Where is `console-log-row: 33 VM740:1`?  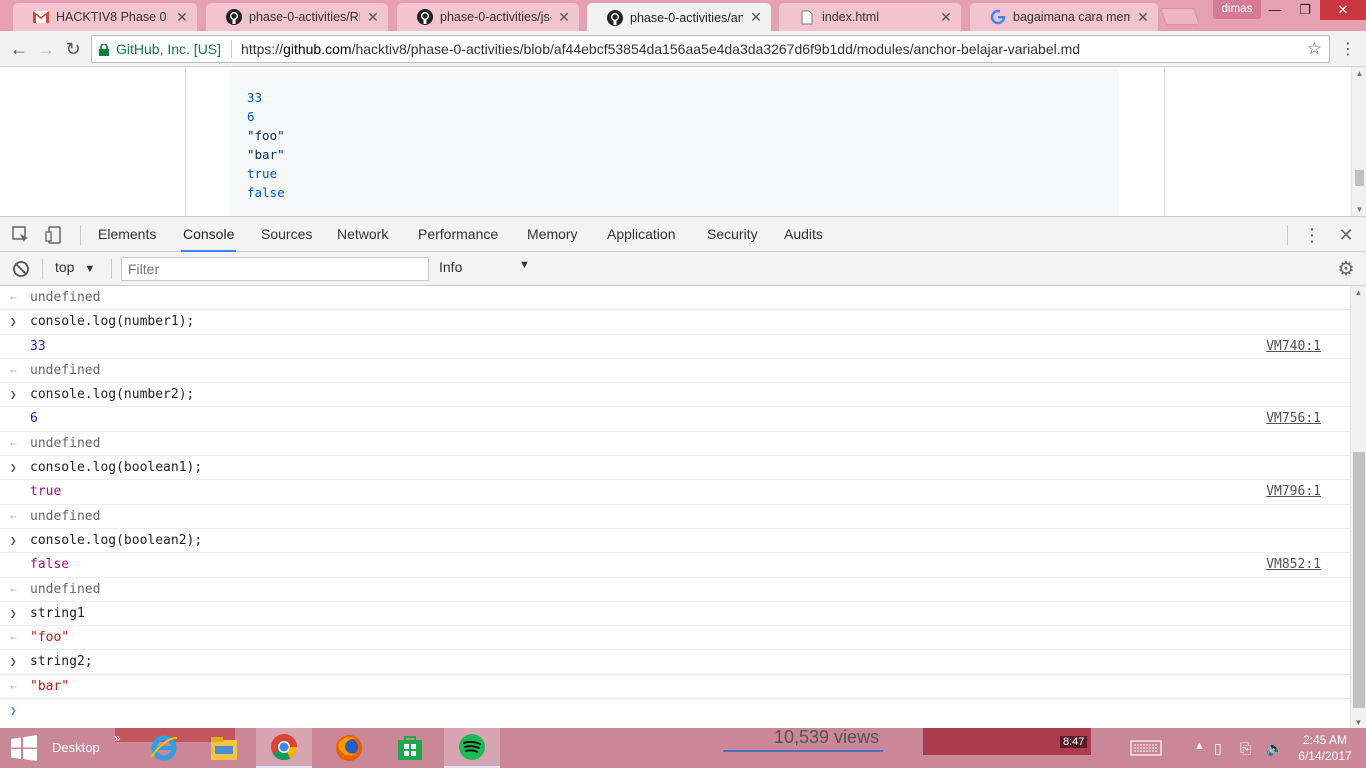 console-log-row: 33 VM740:1 is located at coordinates (675, 347).